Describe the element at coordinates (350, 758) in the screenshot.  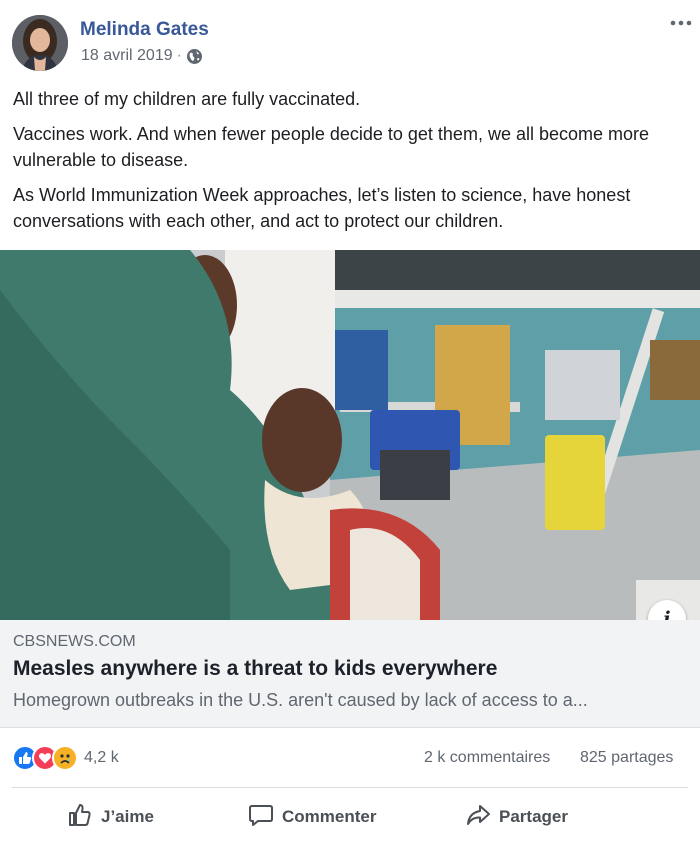
I see `post-stats: 4,2 k 2 k commentaires 825 partages` at that location.